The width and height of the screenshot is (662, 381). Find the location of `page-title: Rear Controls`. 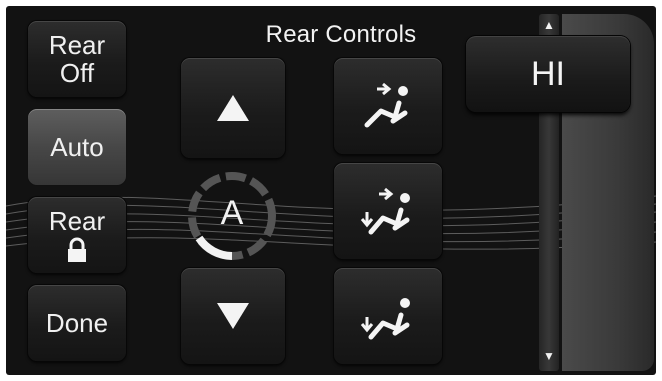

page-title: Rear Controls is located at coordinates (341, 34).